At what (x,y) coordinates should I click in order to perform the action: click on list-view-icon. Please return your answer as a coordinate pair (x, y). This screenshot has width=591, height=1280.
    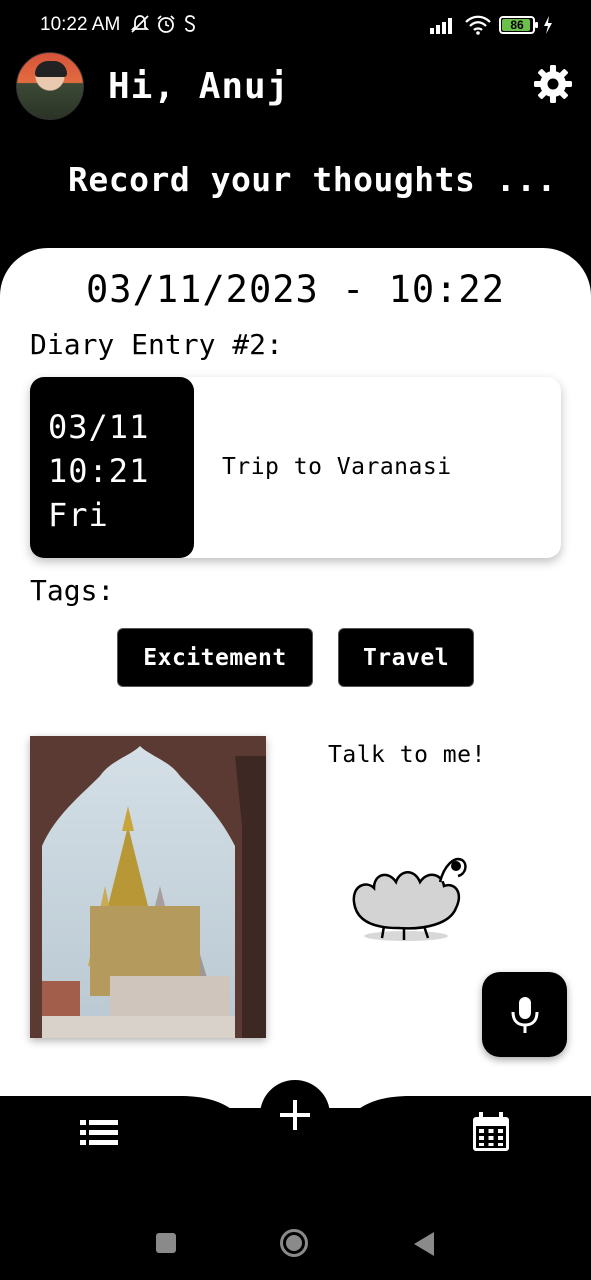
    Looking at the image, I should click on (99, 1133).